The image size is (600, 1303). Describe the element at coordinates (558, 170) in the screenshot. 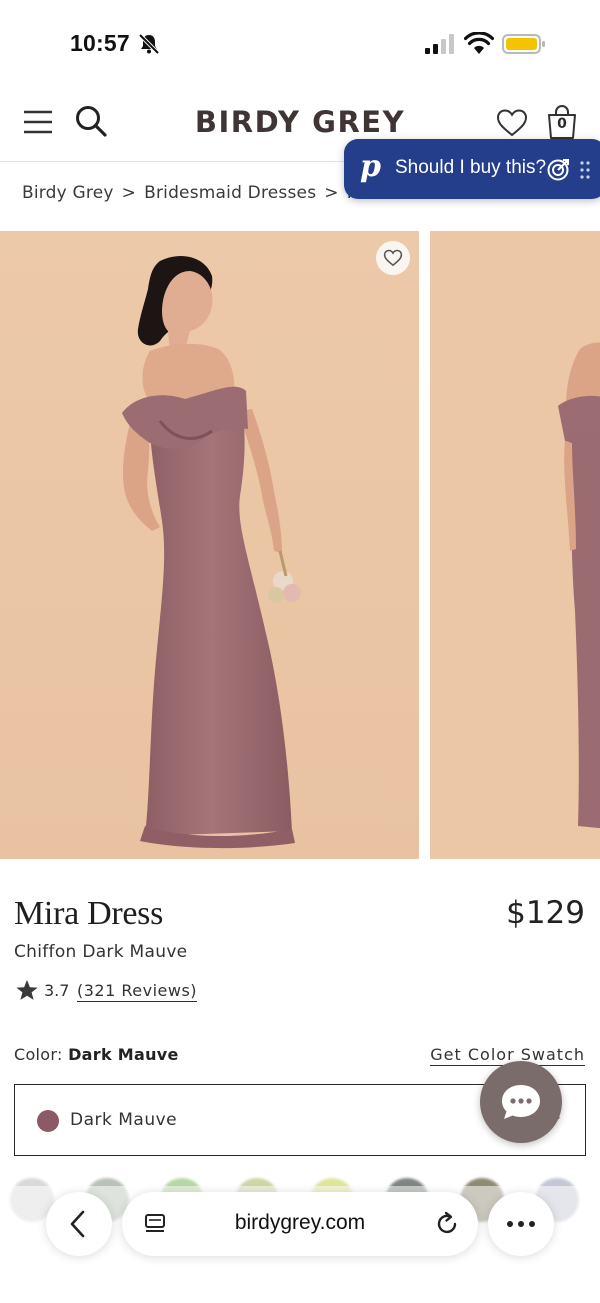

I see `target-icon` at that location.